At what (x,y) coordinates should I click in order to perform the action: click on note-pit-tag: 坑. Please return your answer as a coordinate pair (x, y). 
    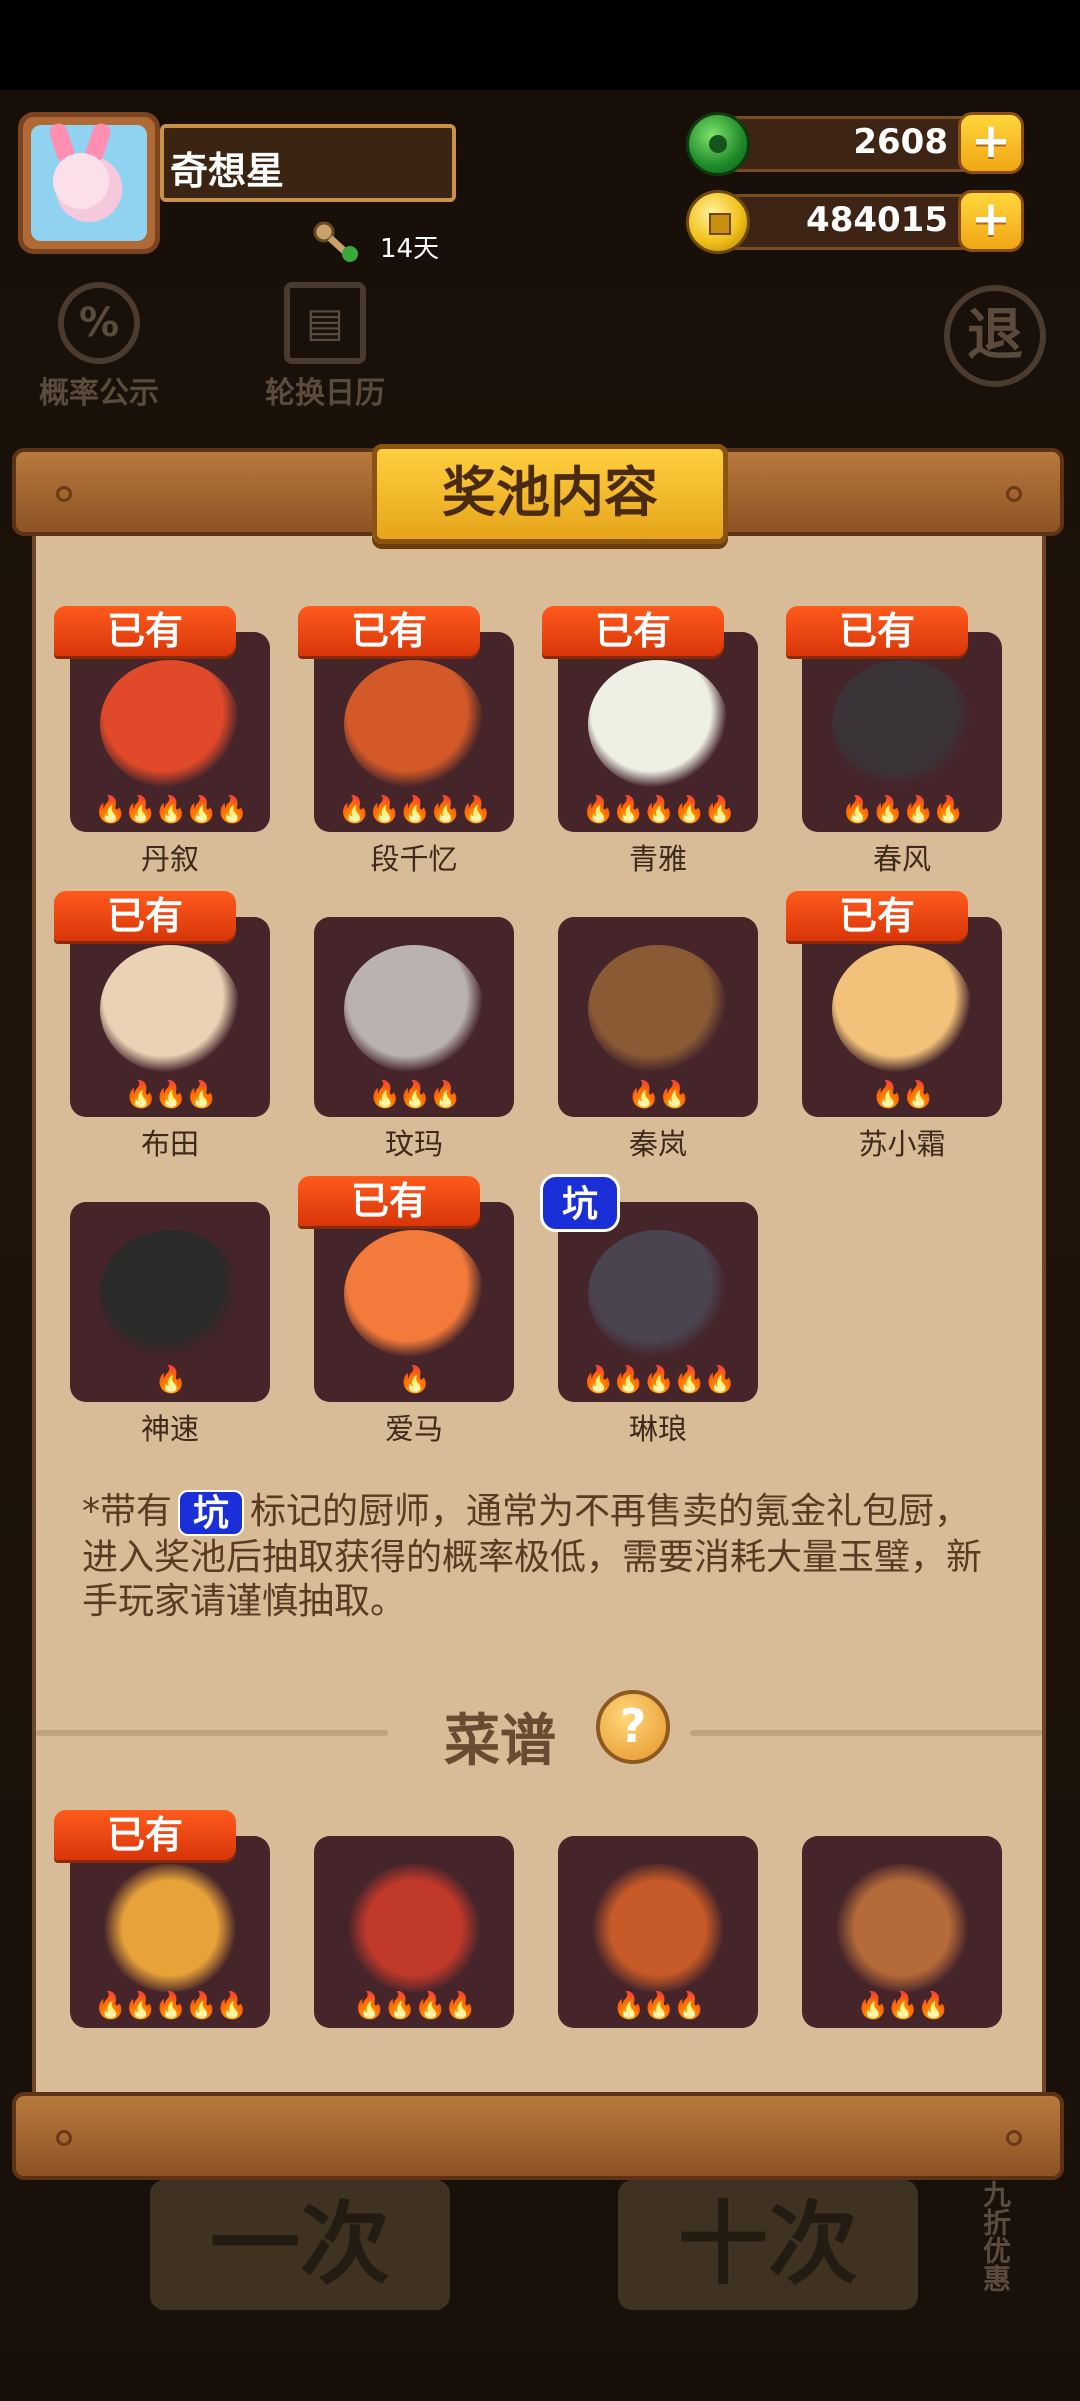
    Looking at the image, I should click on (211, 1513).